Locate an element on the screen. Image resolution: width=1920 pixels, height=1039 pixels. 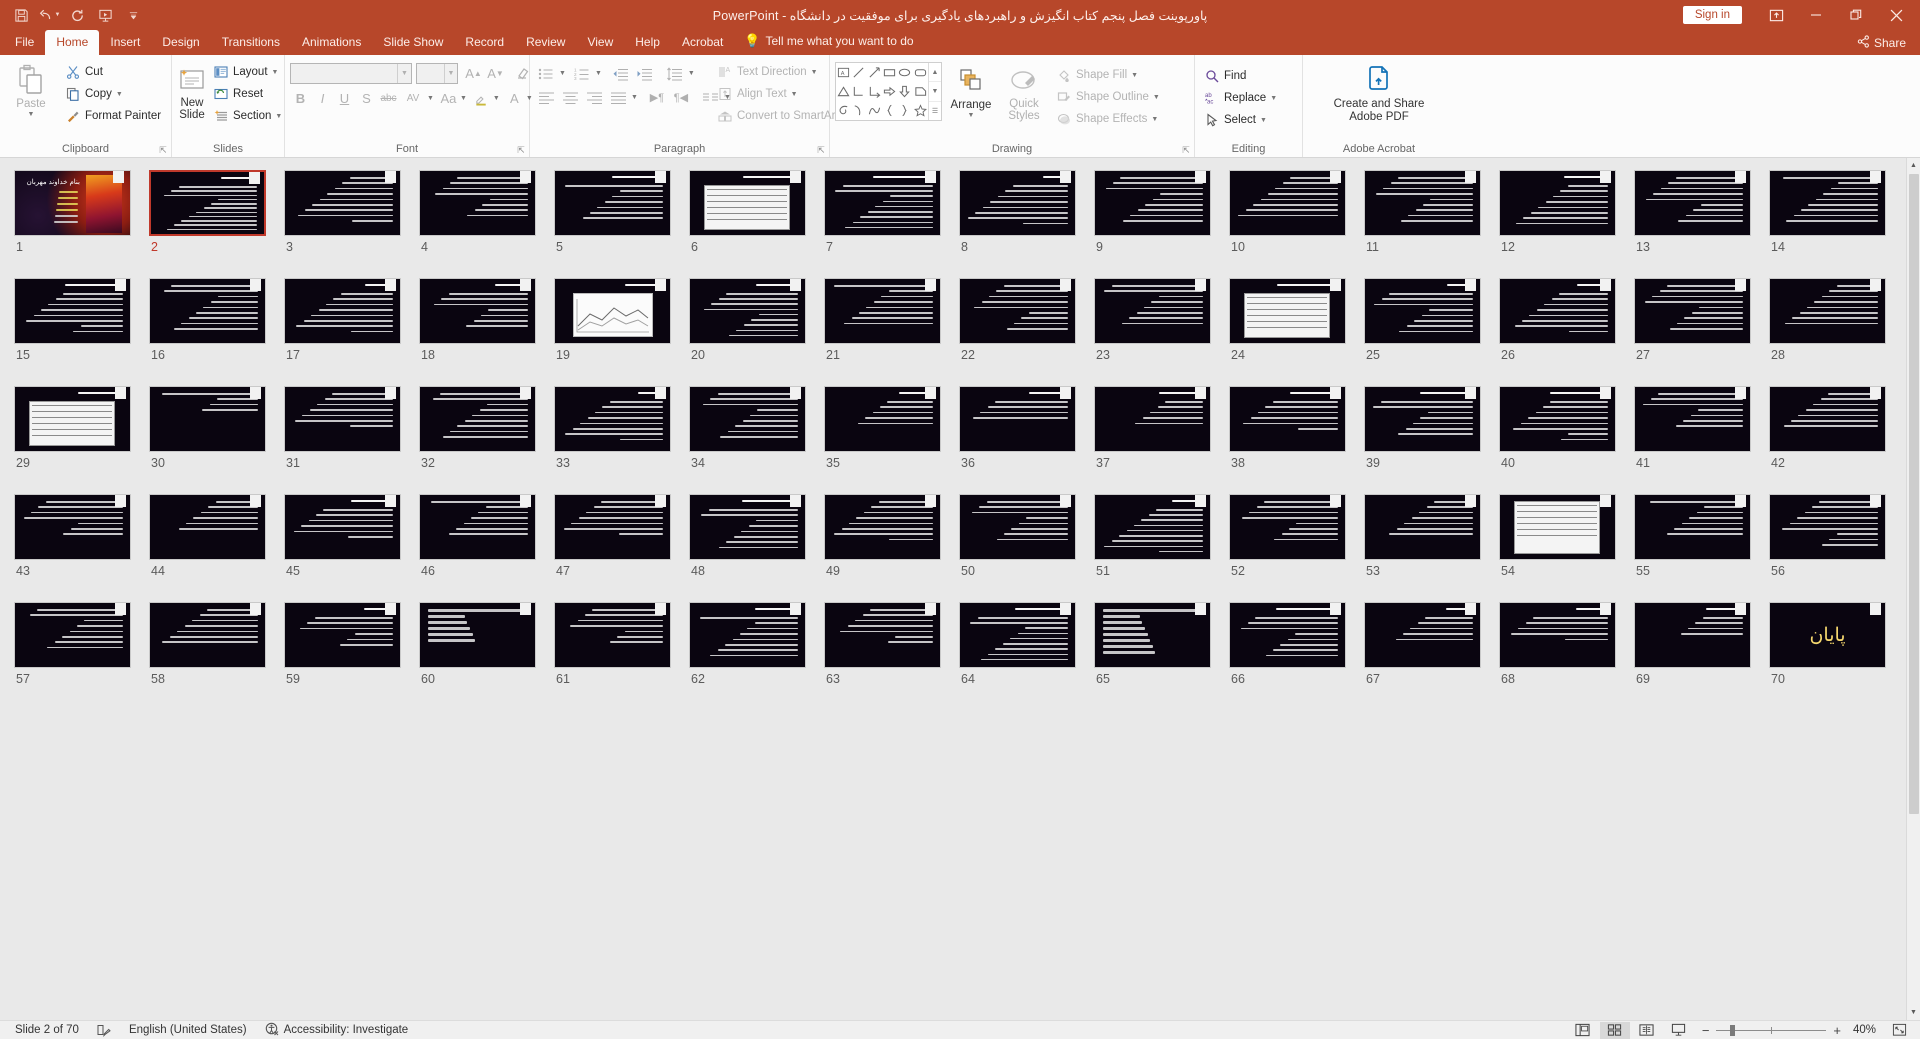
slide-thumbnail-cell: 43 is located at coordinates (81, 536).